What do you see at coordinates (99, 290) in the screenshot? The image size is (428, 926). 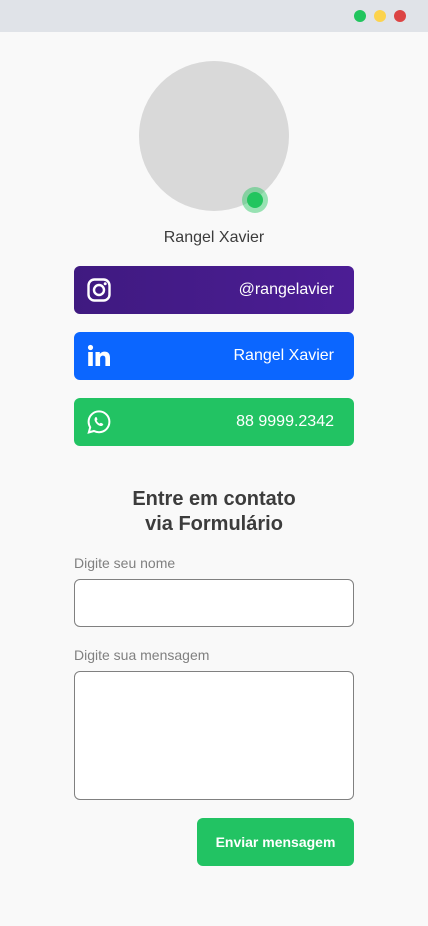 I see `instagram-icon` at bounding box center [99, 290].